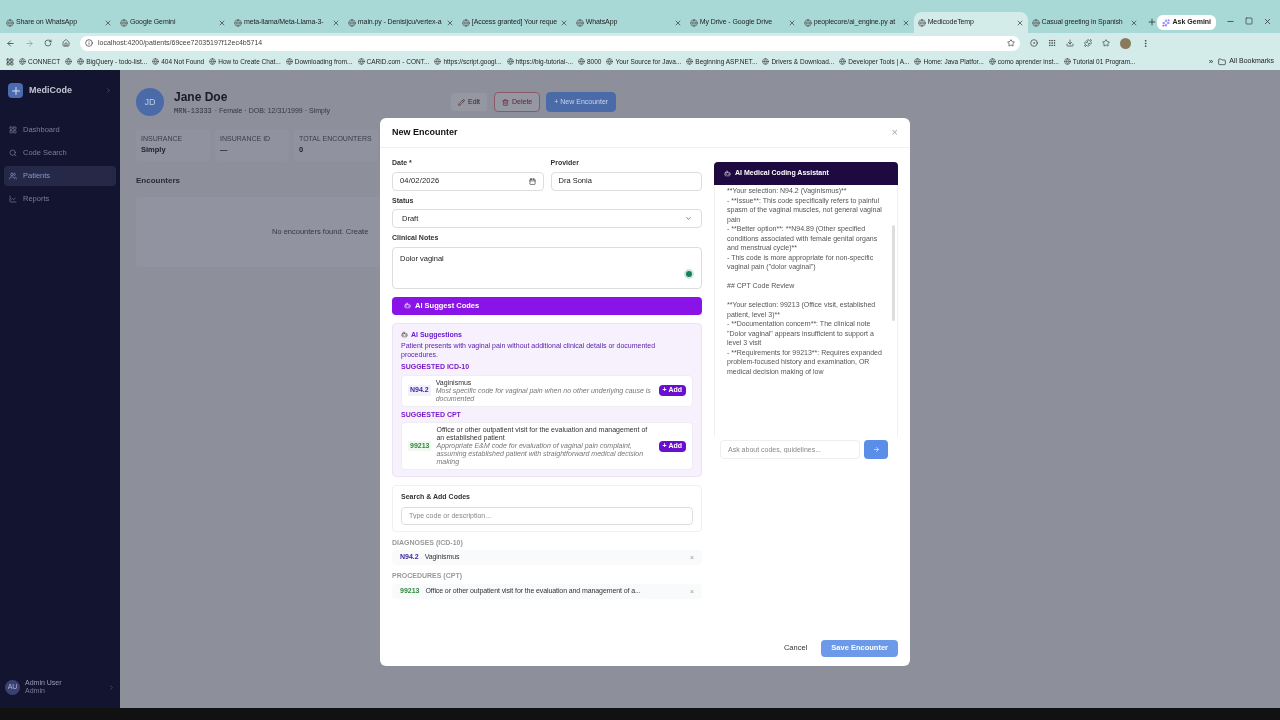 This screenshot has width=1280, height=720. Describe the element at coordinates (1088, 43) in the screenshot. I see `extensions-icon` at that location.